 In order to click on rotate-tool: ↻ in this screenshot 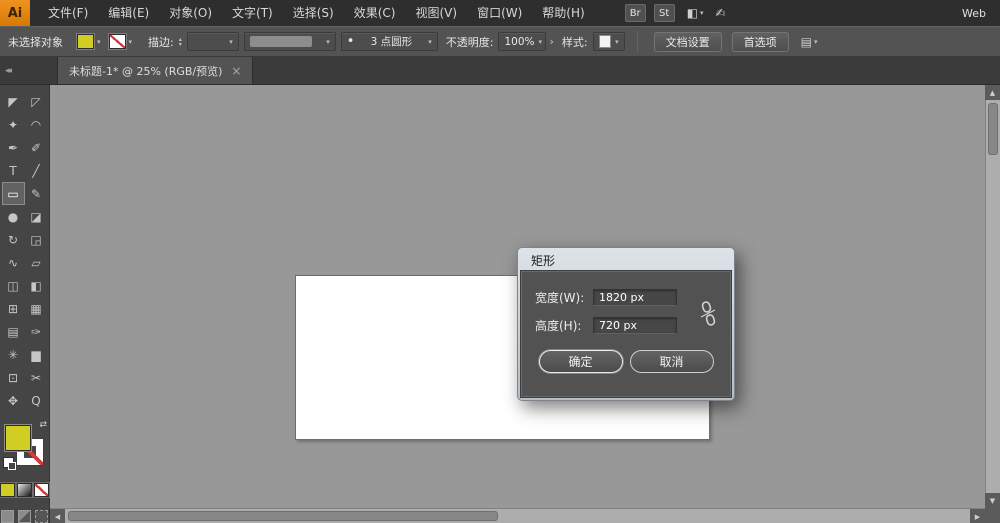, I will do `click(13, 239)`.